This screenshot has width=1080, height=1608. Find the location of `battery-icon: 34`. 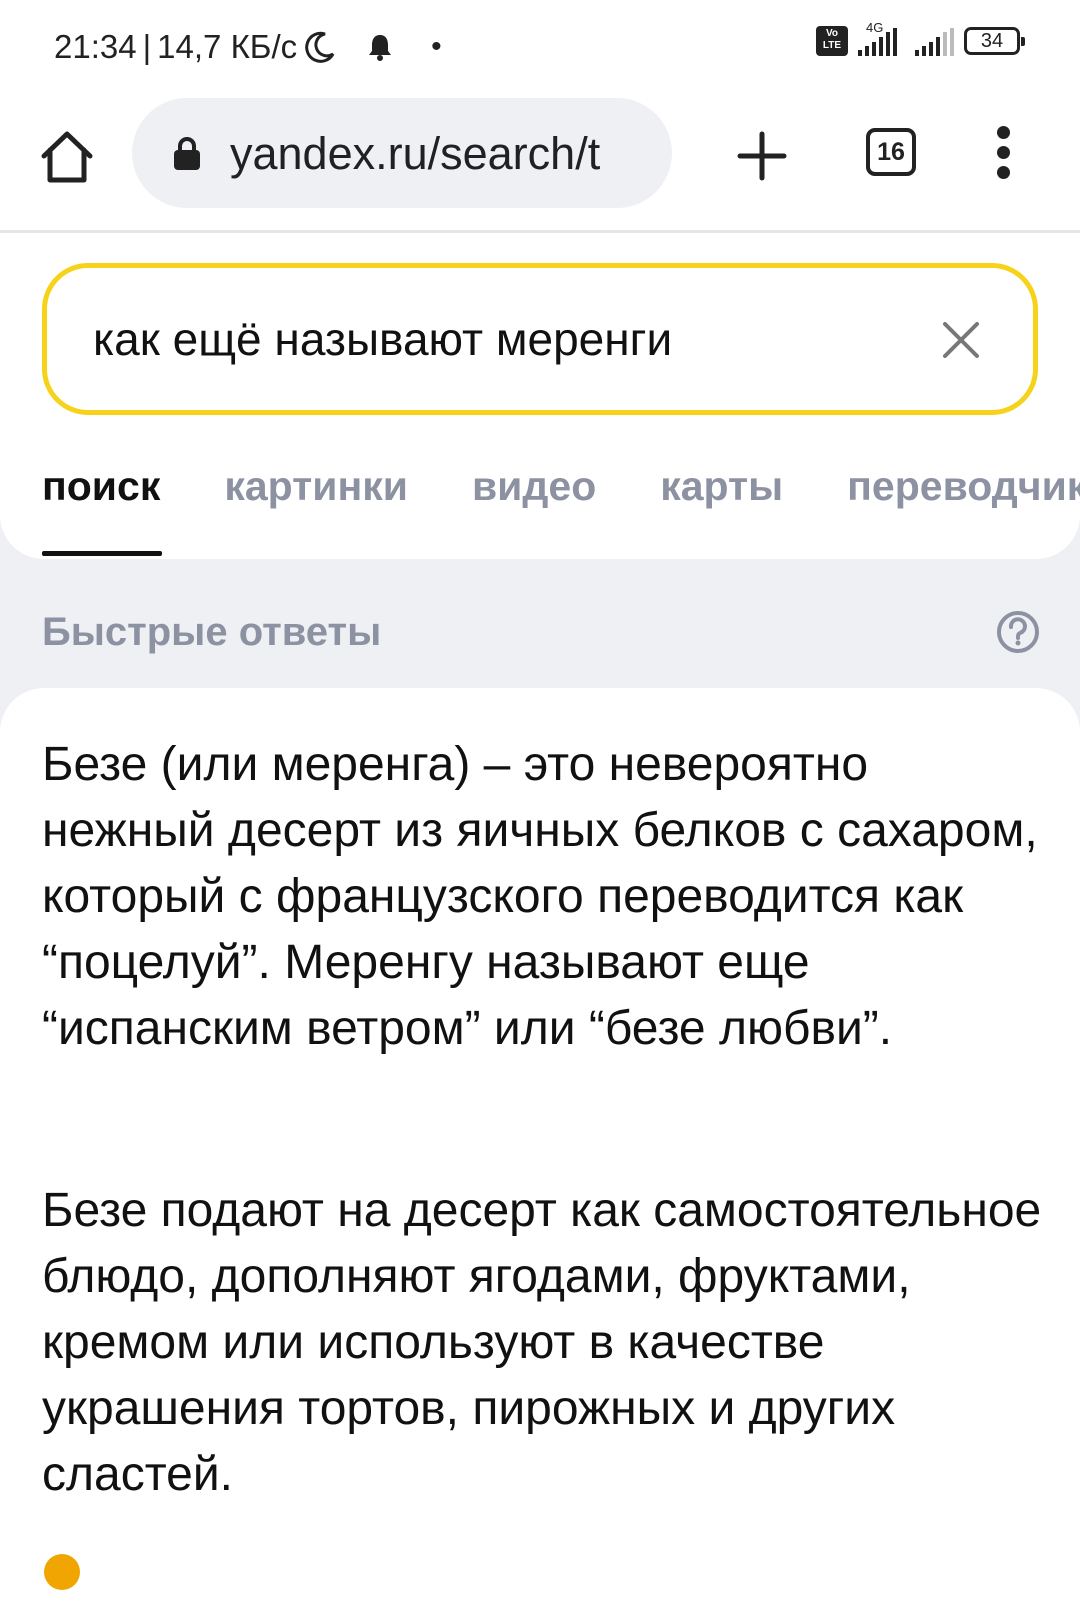

battery-icon: 34 is located at coordinates (994, 41).